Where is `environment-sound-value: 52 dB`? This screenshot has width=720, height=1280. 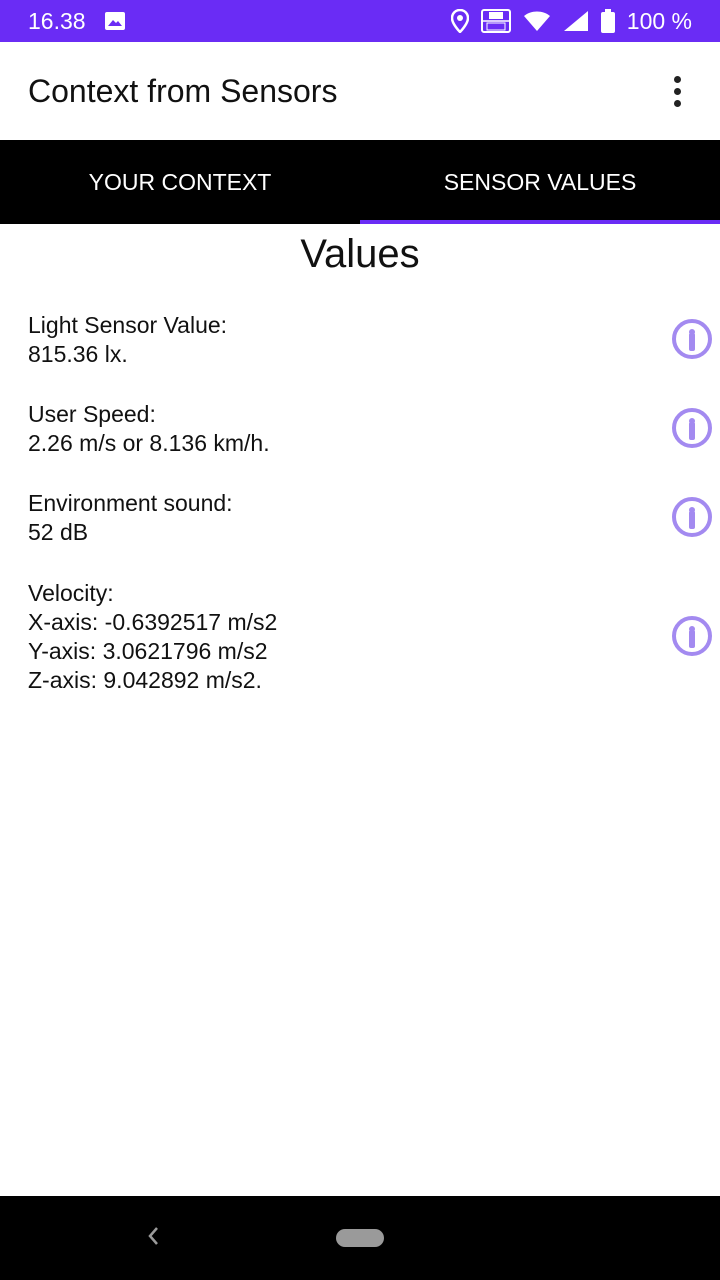 environment-sound-value: 52 dB is located at coordinates (58, 532).